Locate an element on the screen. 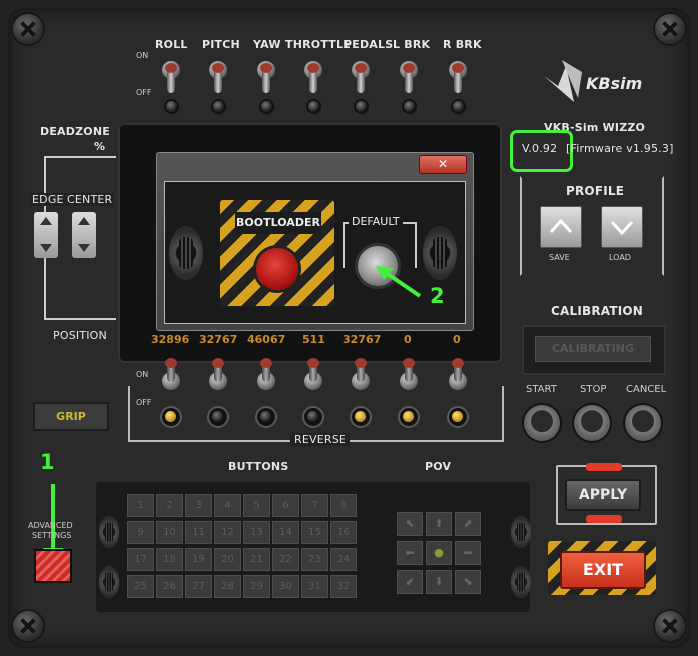  button-cell: 26 is located at coordinates (169, 586).